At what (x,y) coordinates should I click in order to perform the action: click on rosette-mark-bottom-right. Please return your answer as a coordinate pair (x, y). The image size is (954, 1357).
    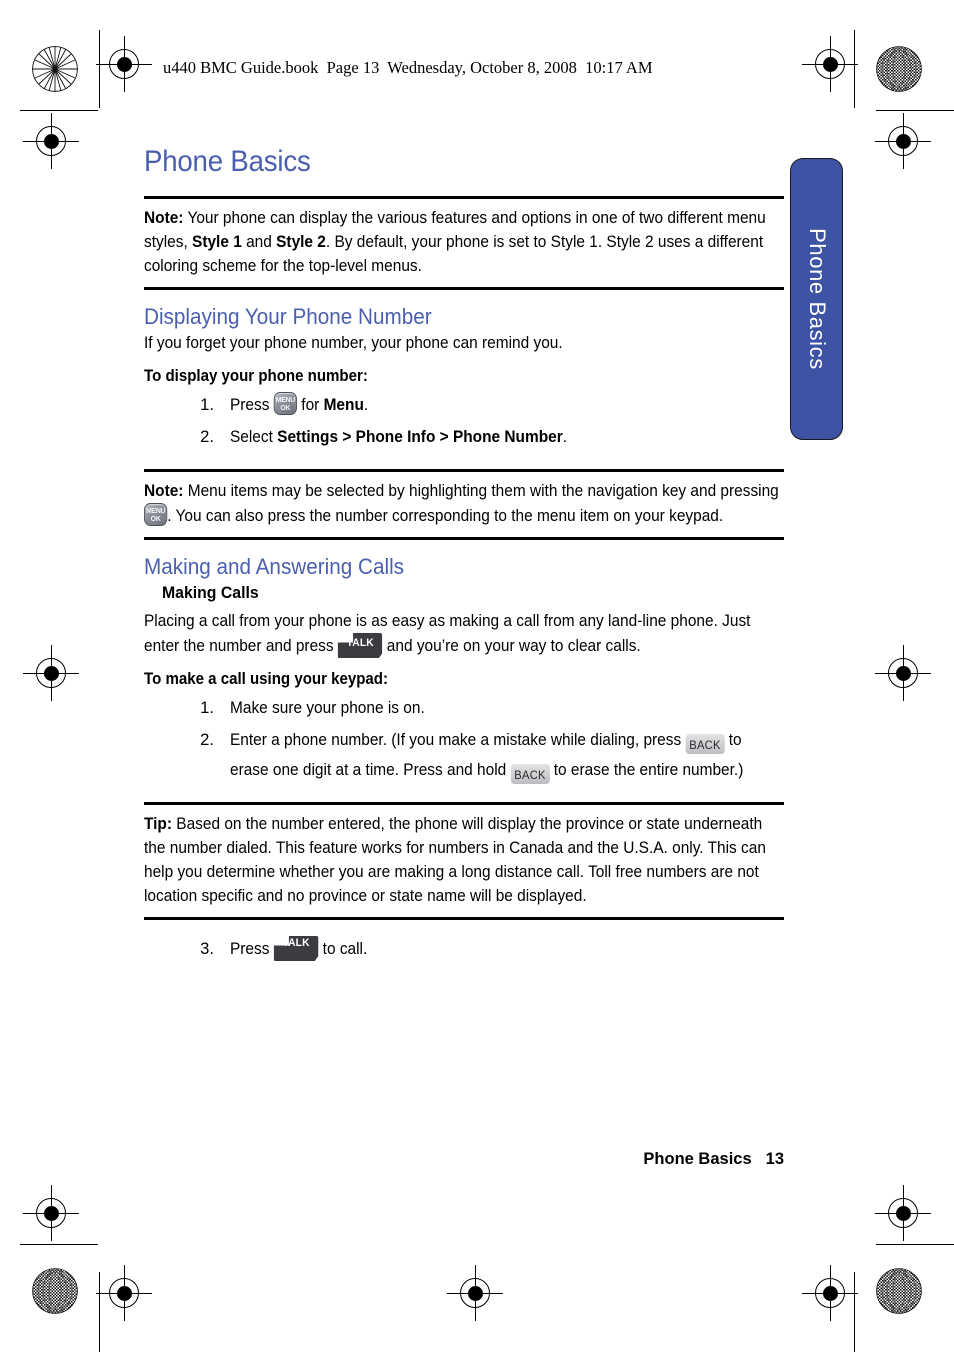
    Looking at the image, I should click on (899, 1291).